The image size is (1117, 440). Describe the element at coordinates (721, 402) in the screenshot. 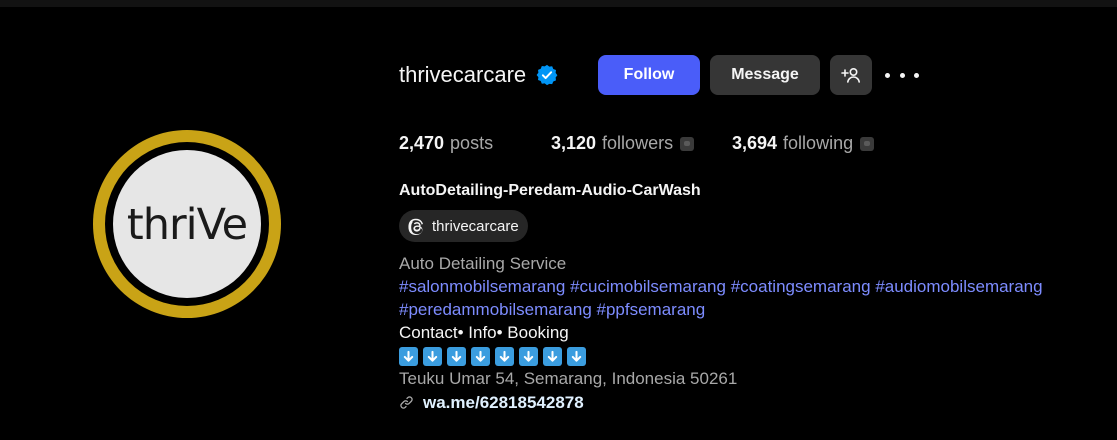

I see `profile-link: wa.me/62818542878` at that location.